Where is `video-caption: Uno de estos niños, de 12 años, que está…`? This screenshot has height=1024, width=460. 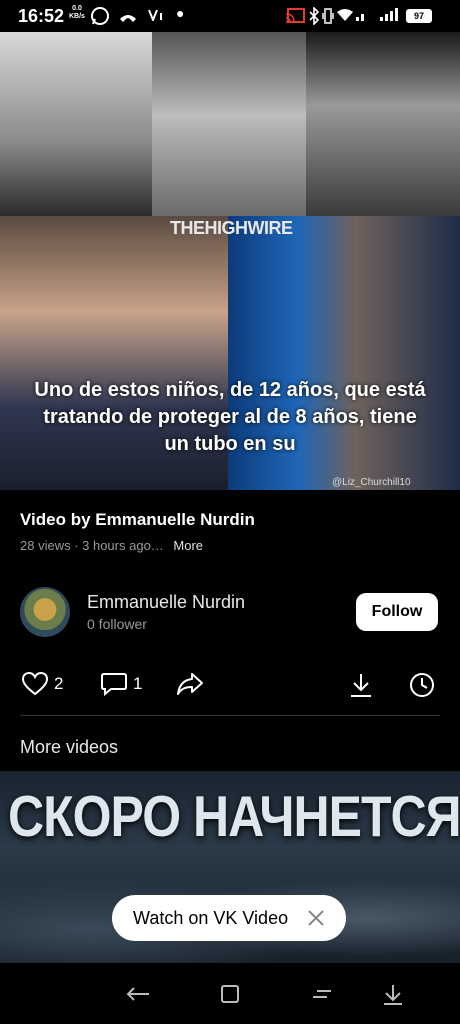 video-caption: Uno de estos niños, de 12 años, que está… is located at coordinates (230, 417).